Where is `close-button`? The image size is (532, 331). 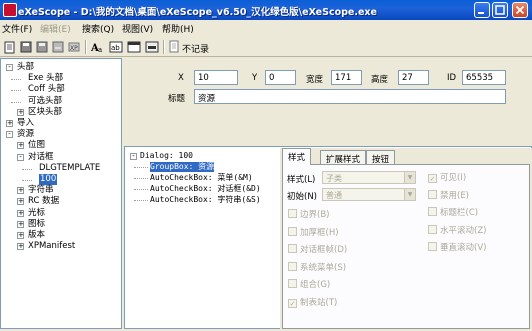 close-button is located at coordinates (520, 10).